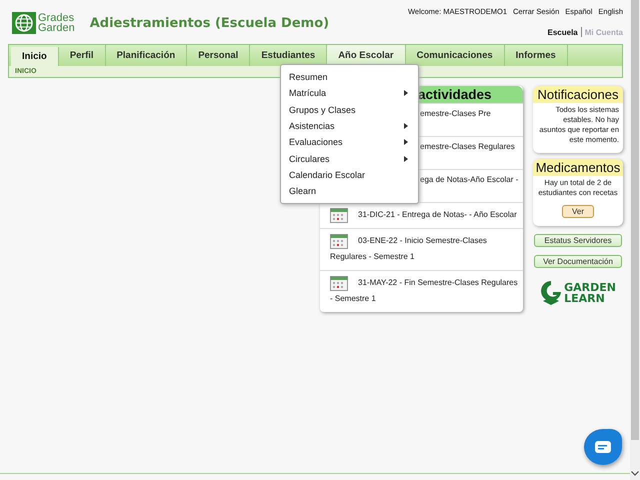 This screenshot has width=640, height=480. What do you see at coordinates (349, 142) in the screenshot?
I see `menu-item: Evaluaciones` at bounding box center [349, 142].